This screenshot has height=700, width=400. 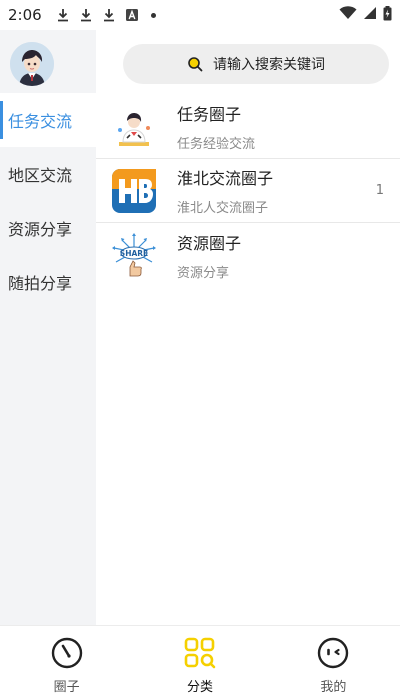 What do you see at coordinates (209, 255) in the screenshot?
I see `circle-text: 资源圈子 资源分享` at bounding box center [209, 255].